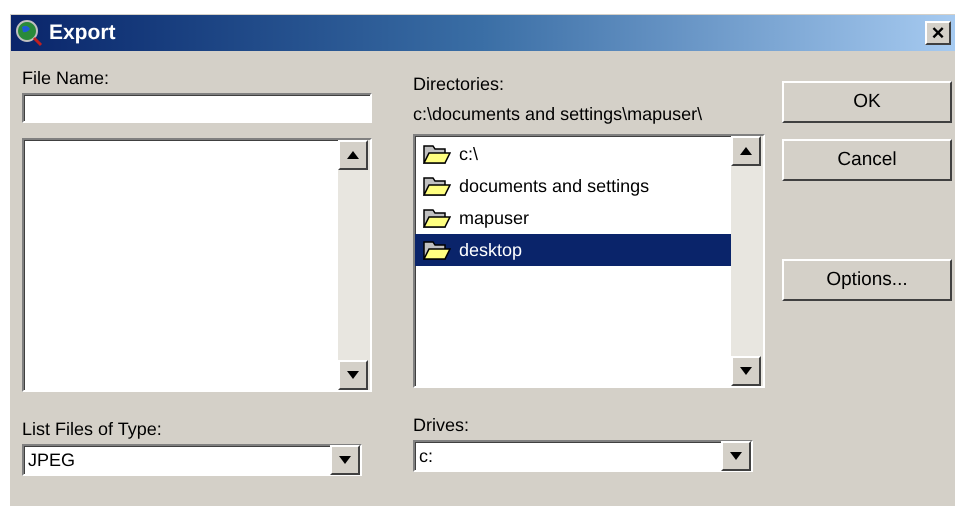 This screenshot has height=506, width=955. Describe the element at coordinates (867, 160) in the screenshot. I see `dialog-button: Cancel` at that location.